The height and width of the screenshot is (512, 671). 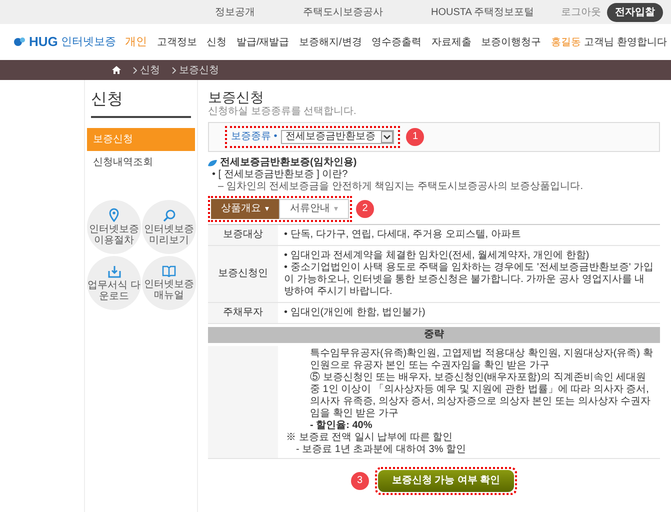 I want to click on shortcut-button: 인터넷보증 이용절차, so click(x=114, y=227).